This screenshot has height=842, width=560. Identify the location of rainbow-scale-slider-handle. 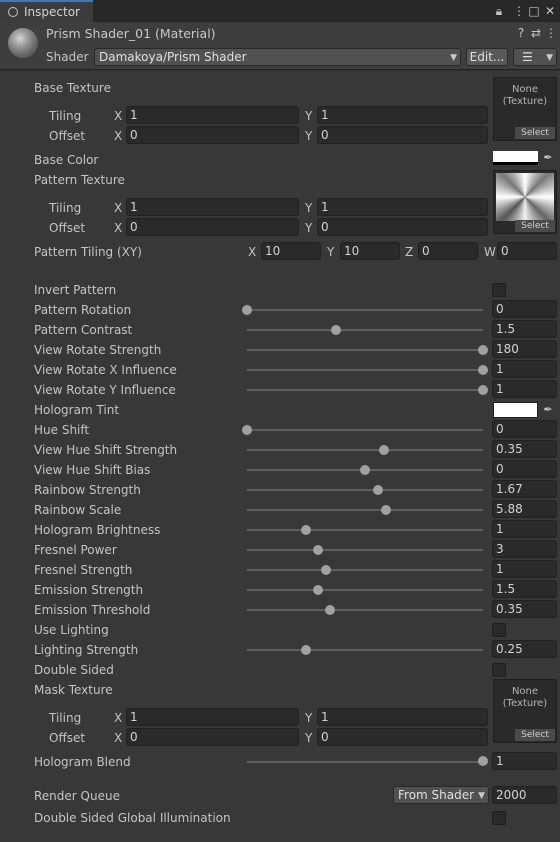
(385, 510).